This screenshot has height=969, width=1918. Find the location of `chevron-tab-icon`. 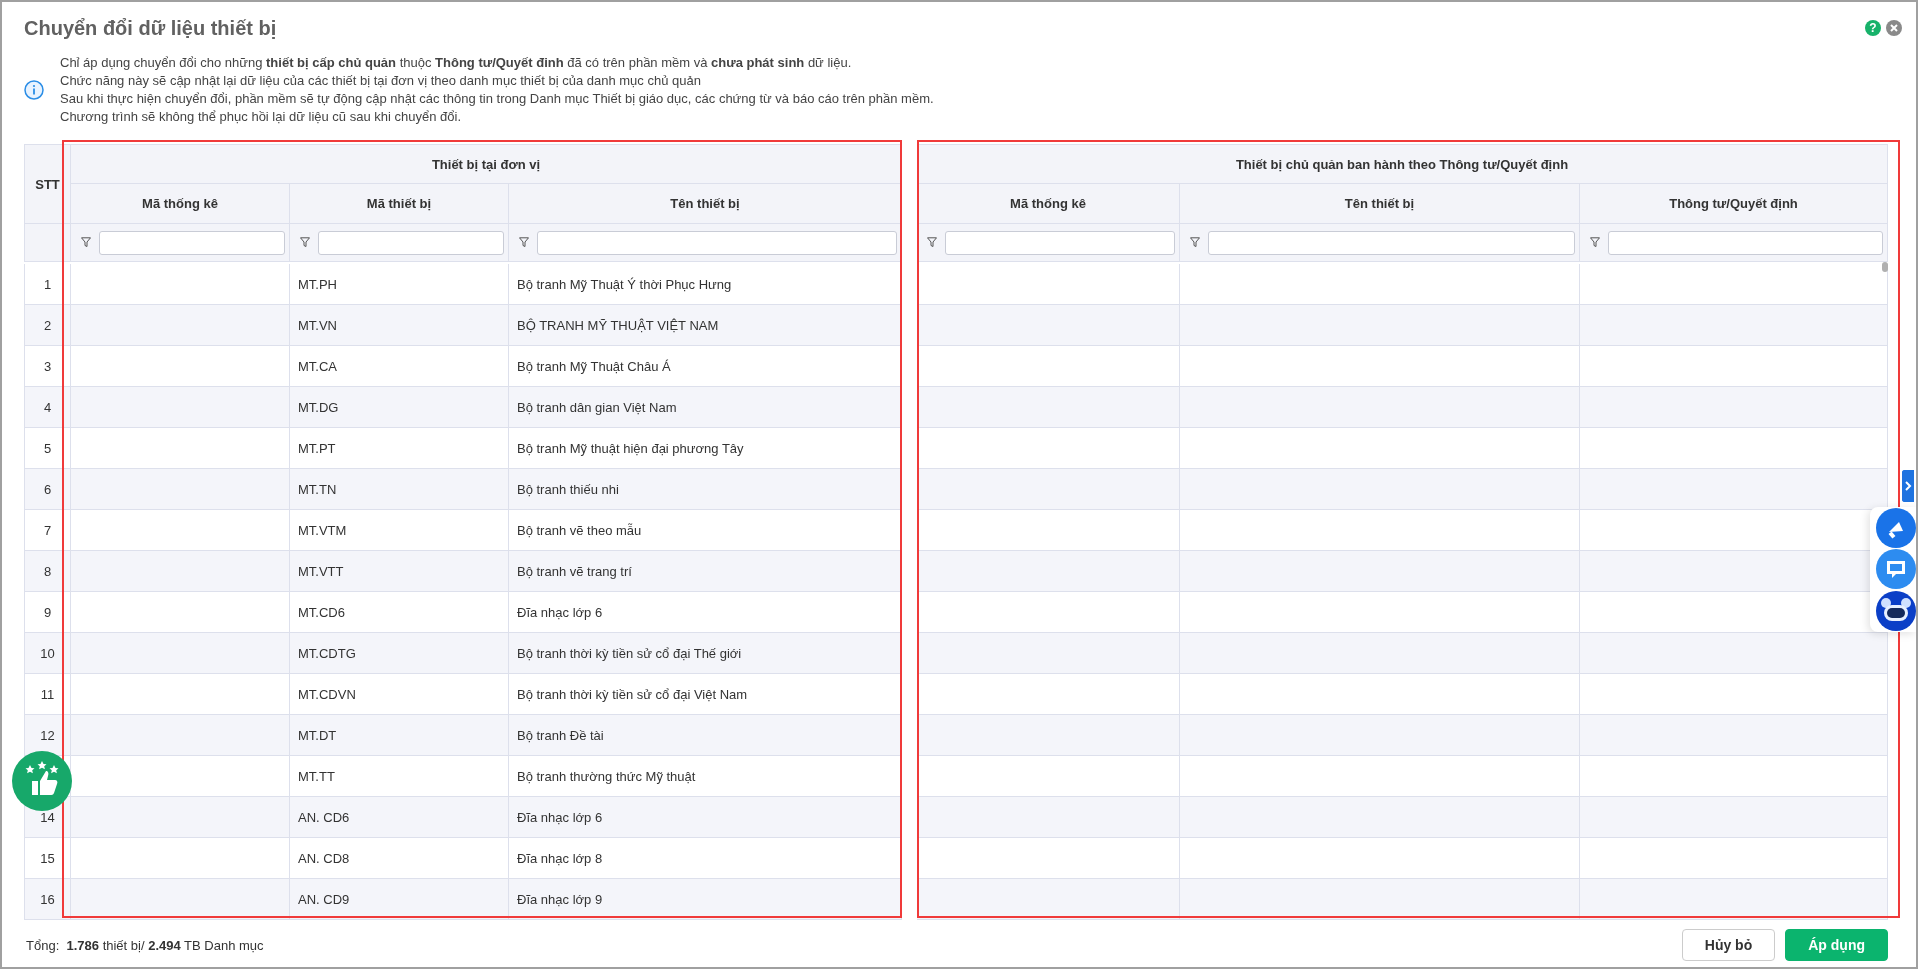

chevron-tab-icon is located at coordinates (1908, 486).